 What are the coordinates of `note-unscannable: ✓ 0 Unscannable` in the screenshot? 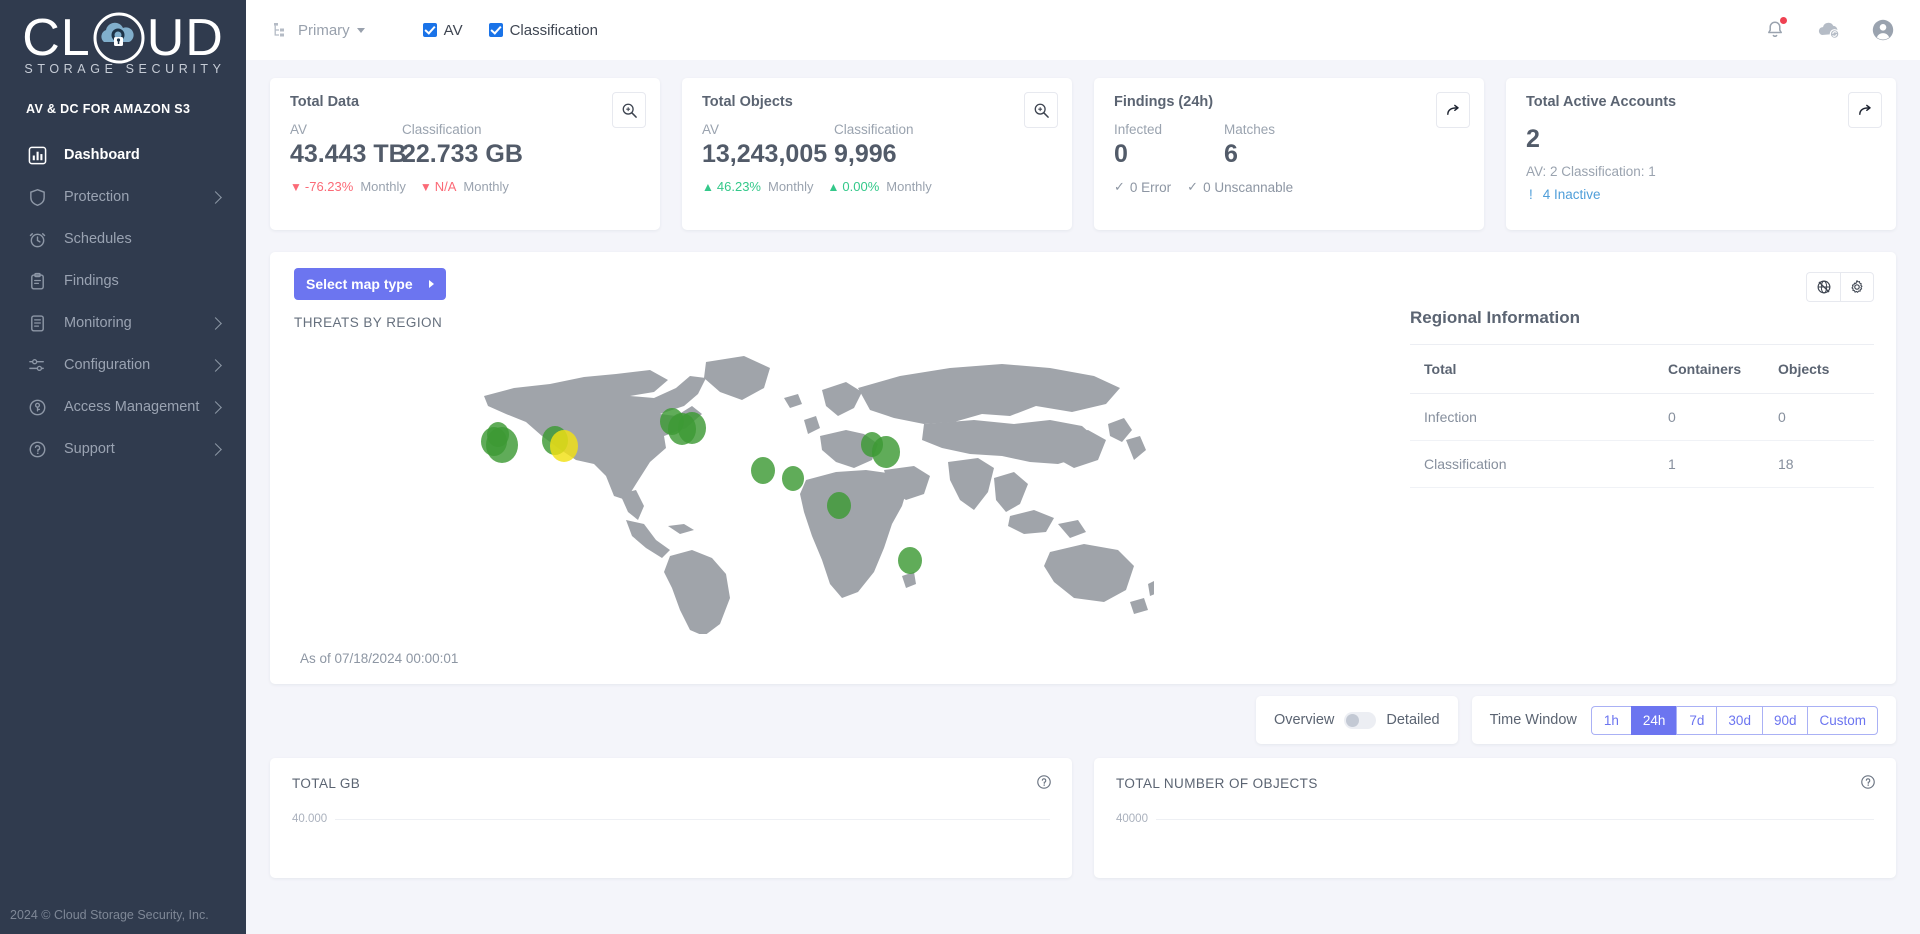 It's located at (1240, 187).